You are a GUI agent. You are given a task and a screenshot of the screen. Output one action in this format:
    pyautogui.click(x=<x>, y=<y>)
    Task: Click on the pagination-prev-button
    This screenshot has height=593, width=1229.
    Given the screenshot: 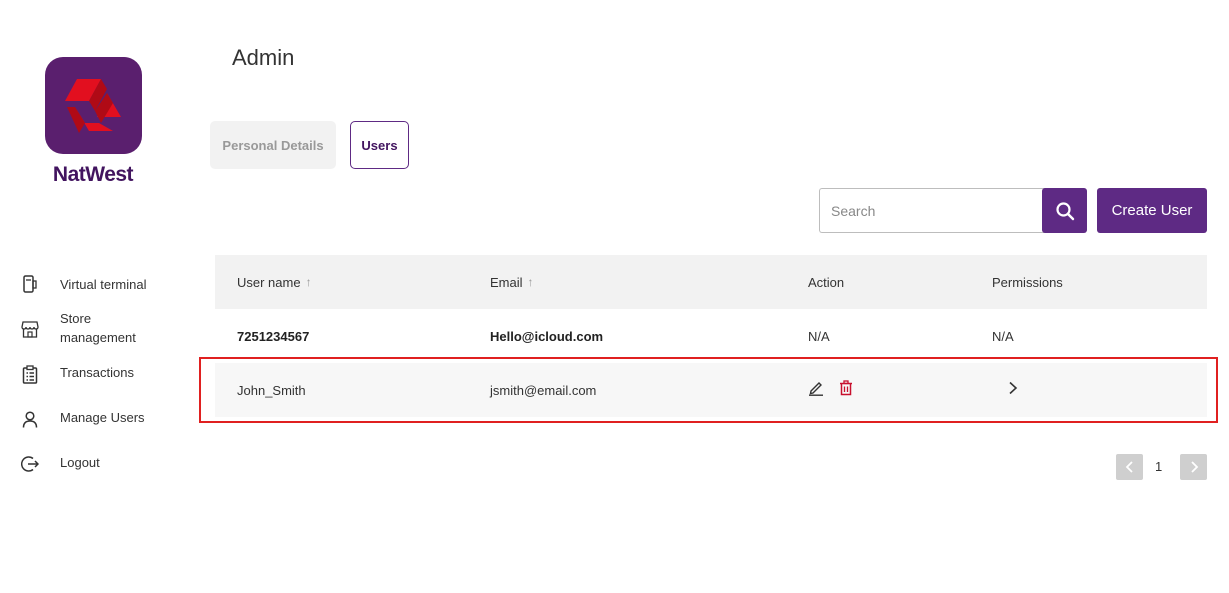 What is the action you would take?
    pyautogui.click(x=1129, y=467)
    